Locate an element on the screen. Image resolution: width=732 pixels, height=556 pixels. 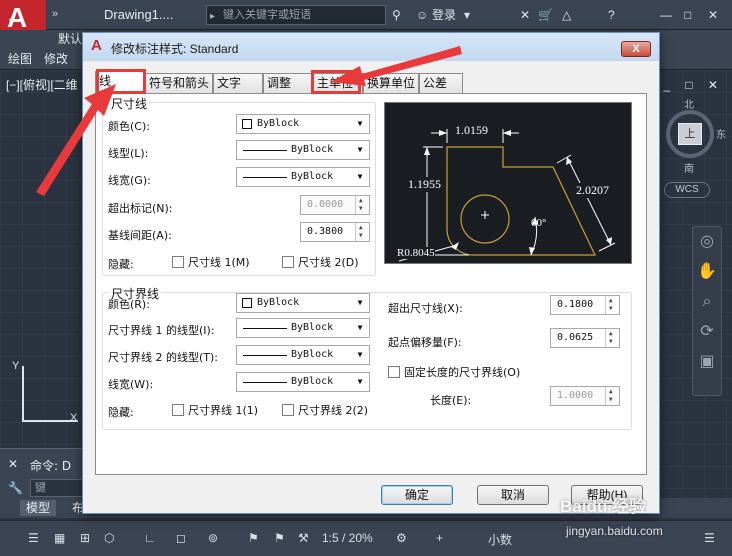
red-arrow-left is located at coordinates (76, 140).